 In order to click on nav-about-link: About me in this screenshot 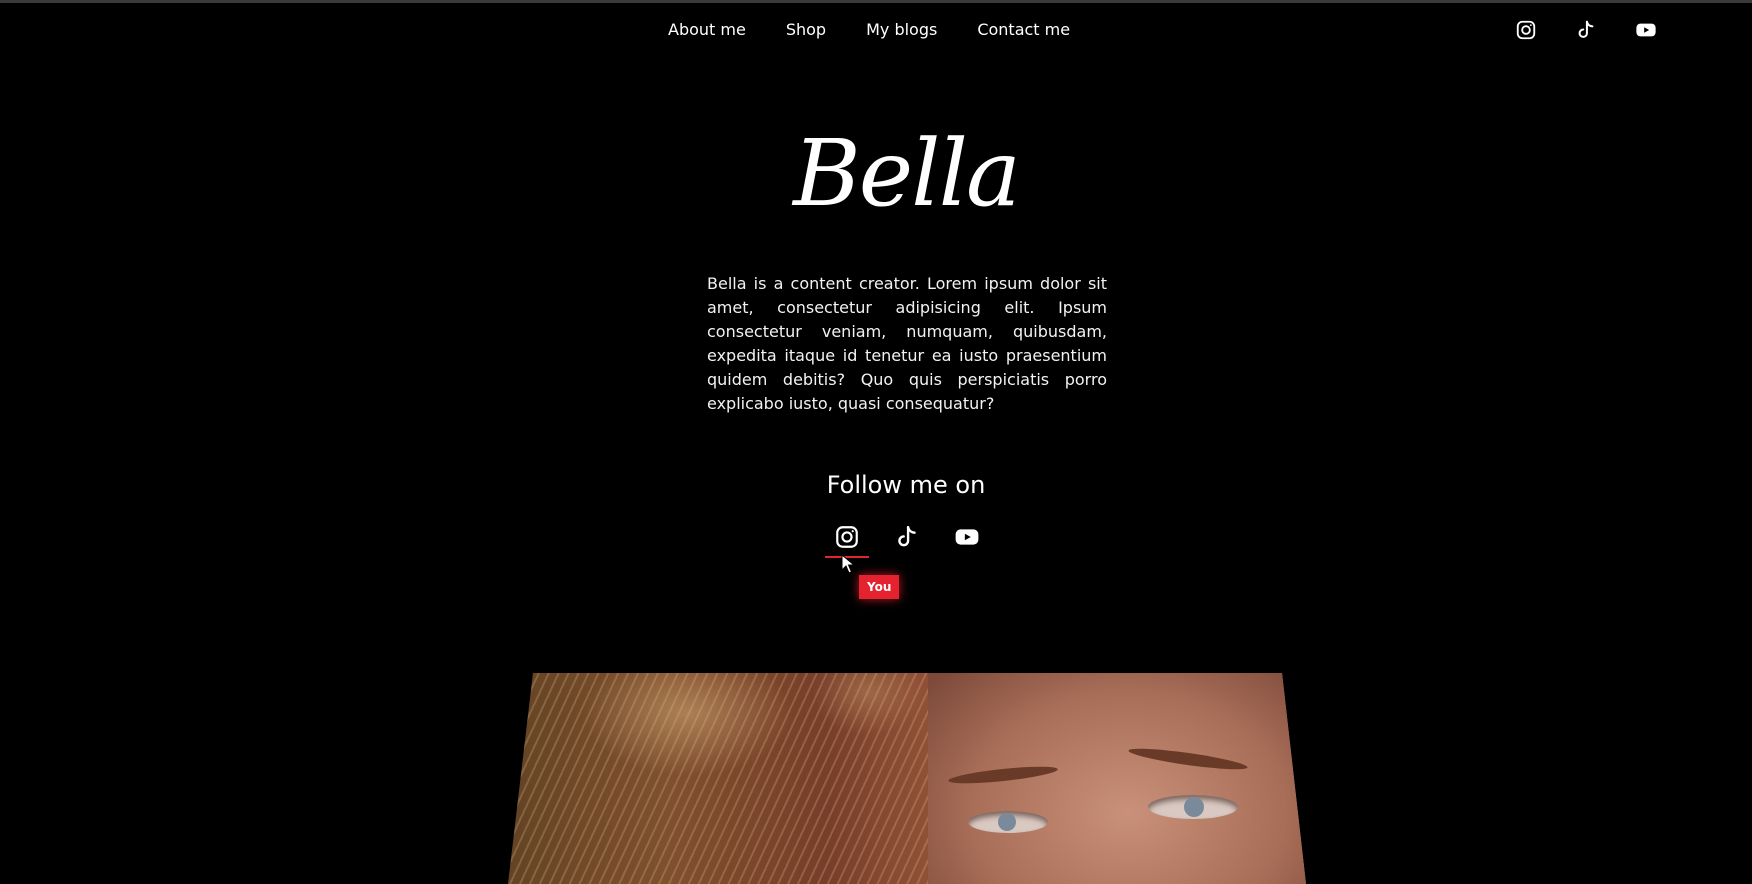, I will do `click(717, 30)`.